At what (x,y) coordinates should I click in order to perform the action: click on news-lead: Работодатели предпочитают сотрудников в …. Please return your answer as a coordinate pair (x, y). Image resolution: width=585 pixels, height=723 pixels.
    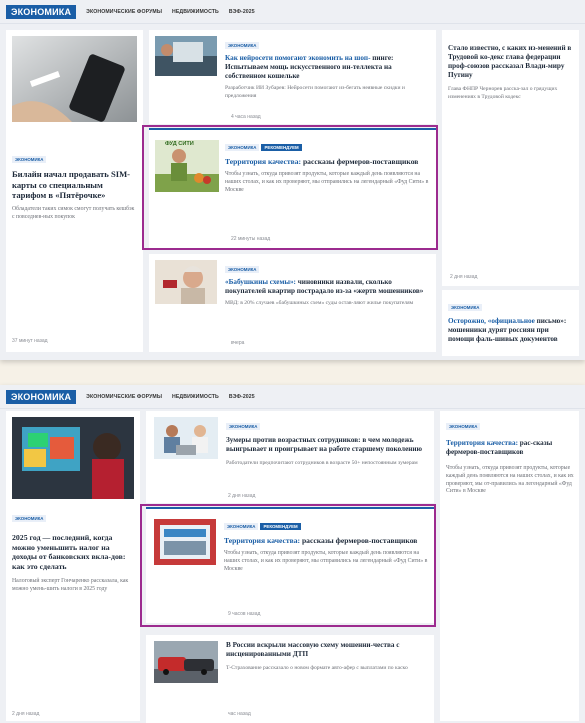
    Looking at the image, I should click on (322, 463).